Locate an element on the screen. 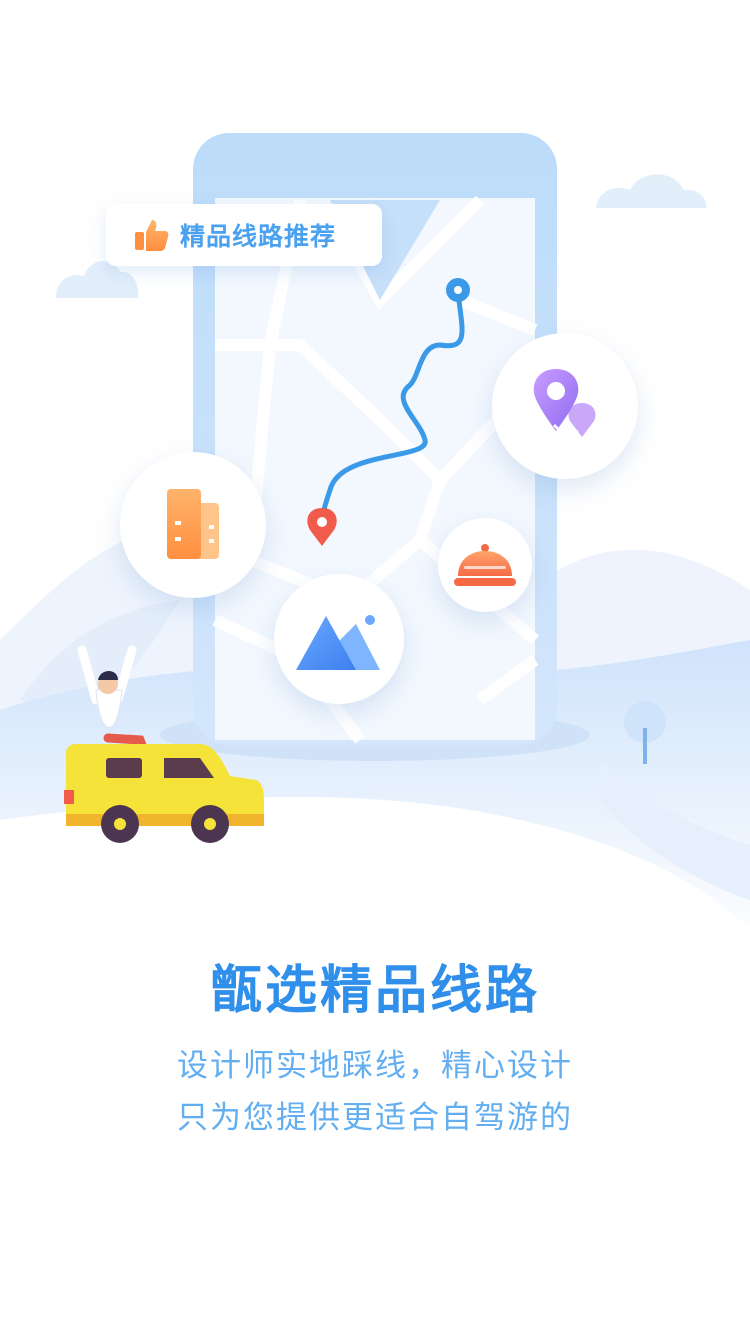  location-circle is located at coordinates (565, 406).